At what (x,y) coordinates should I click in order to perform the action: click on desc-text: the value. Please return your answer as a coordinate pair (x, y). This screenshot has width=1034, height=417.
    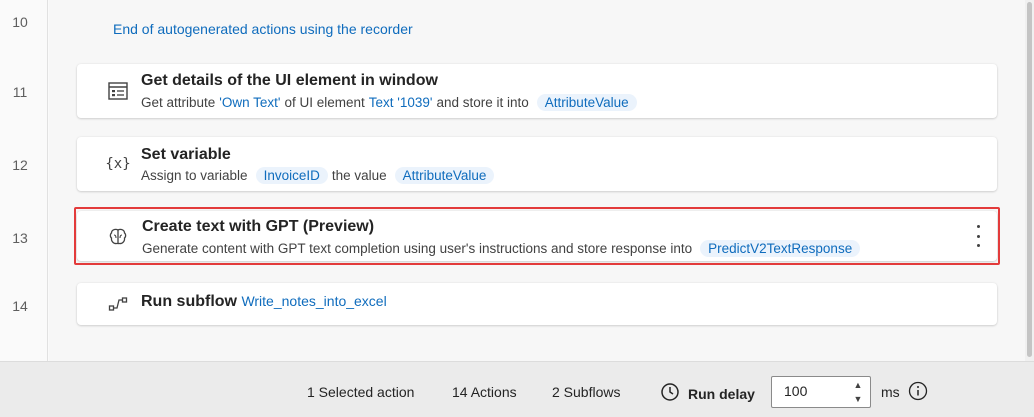
    Looking at the image, I should click on (359, 175).